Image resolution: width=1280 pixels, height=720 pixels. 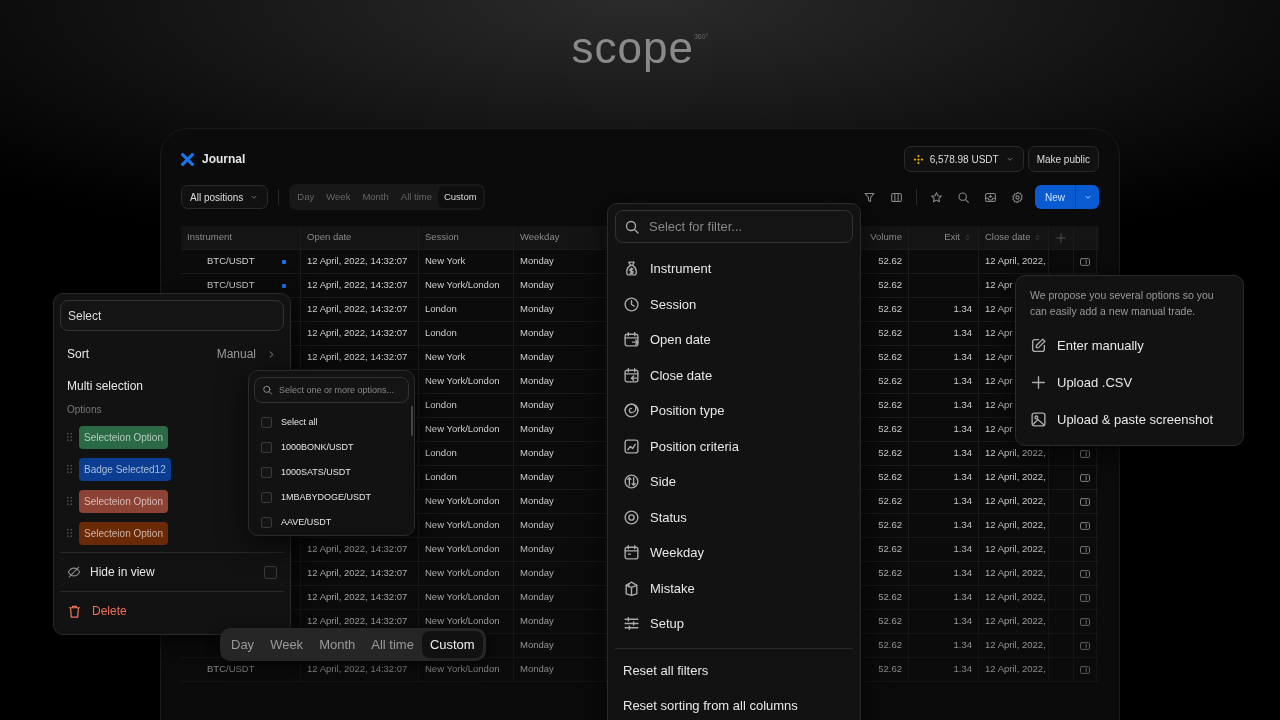 I want to click on menu-action: Reset all filters, so click(x=734, y=670).